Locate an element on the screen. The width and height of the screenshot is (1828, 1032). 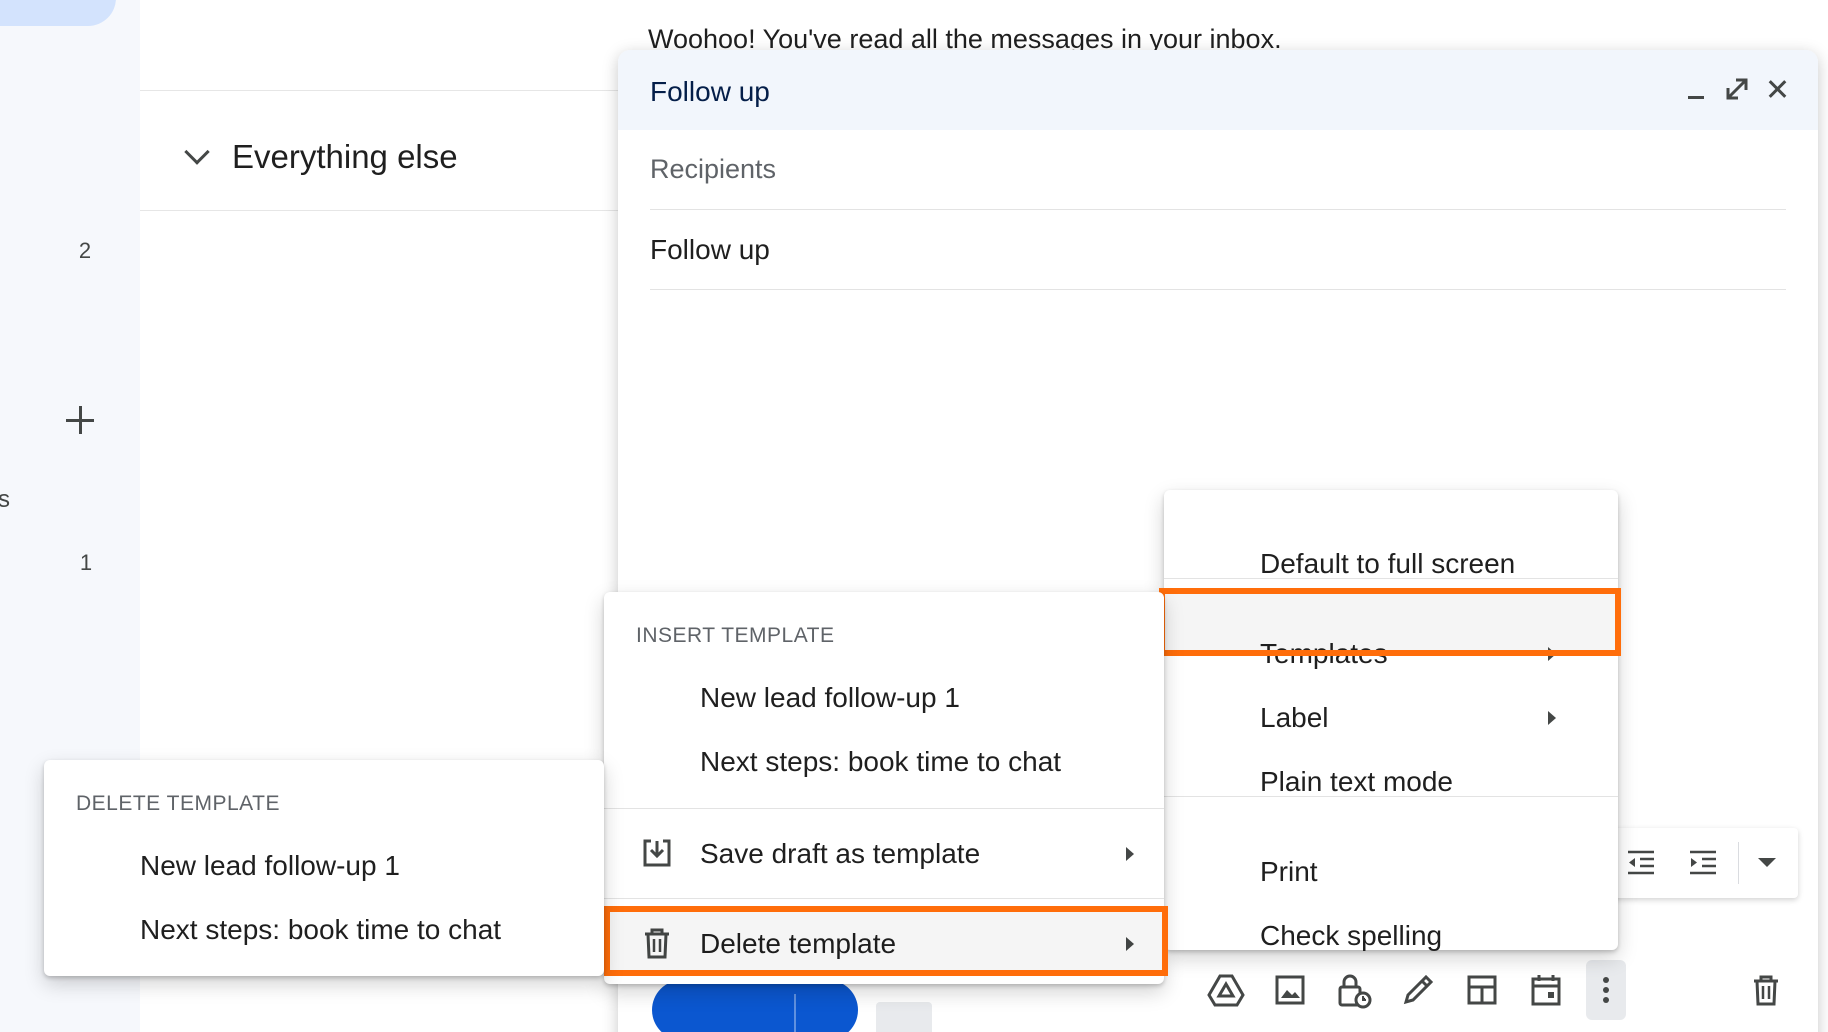
insert-template-item: Next steps: book time to chat is located at coordinates (880, 762).